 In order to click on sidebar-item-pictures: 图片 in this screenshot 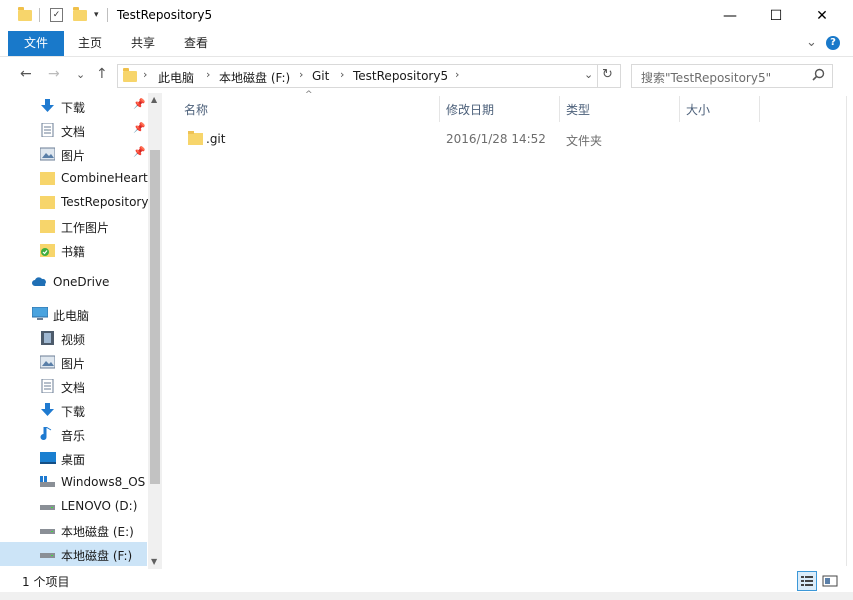, I will do `click(73, 362)`.